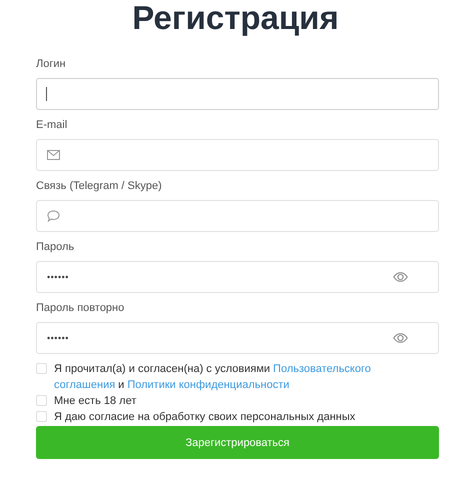 The height and width of the screenshot is (486, 471). Describe the element at coordinates (205, 417) in the screenshot. I see `checkbox-label: Я даю согласие на обработку своих персональных данных` at that location.